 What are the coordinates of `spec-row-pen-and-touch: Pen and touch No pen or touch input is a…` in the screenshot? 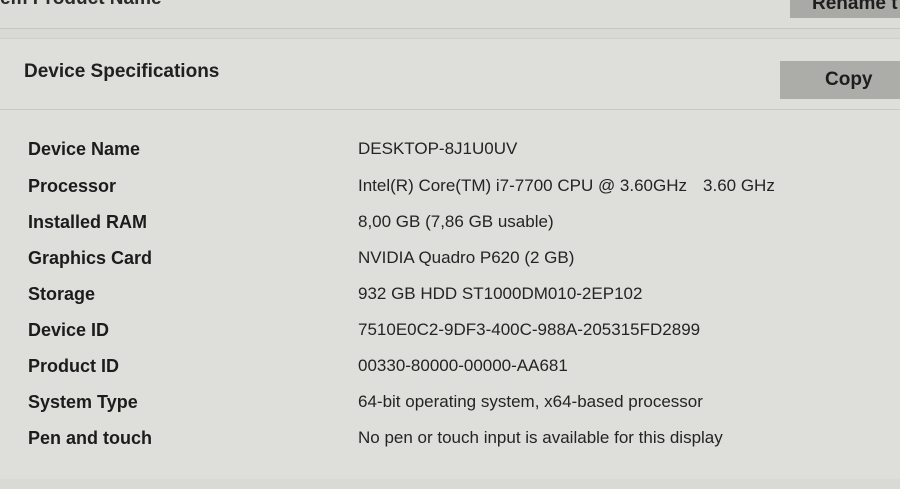 It's located at (464, 446).